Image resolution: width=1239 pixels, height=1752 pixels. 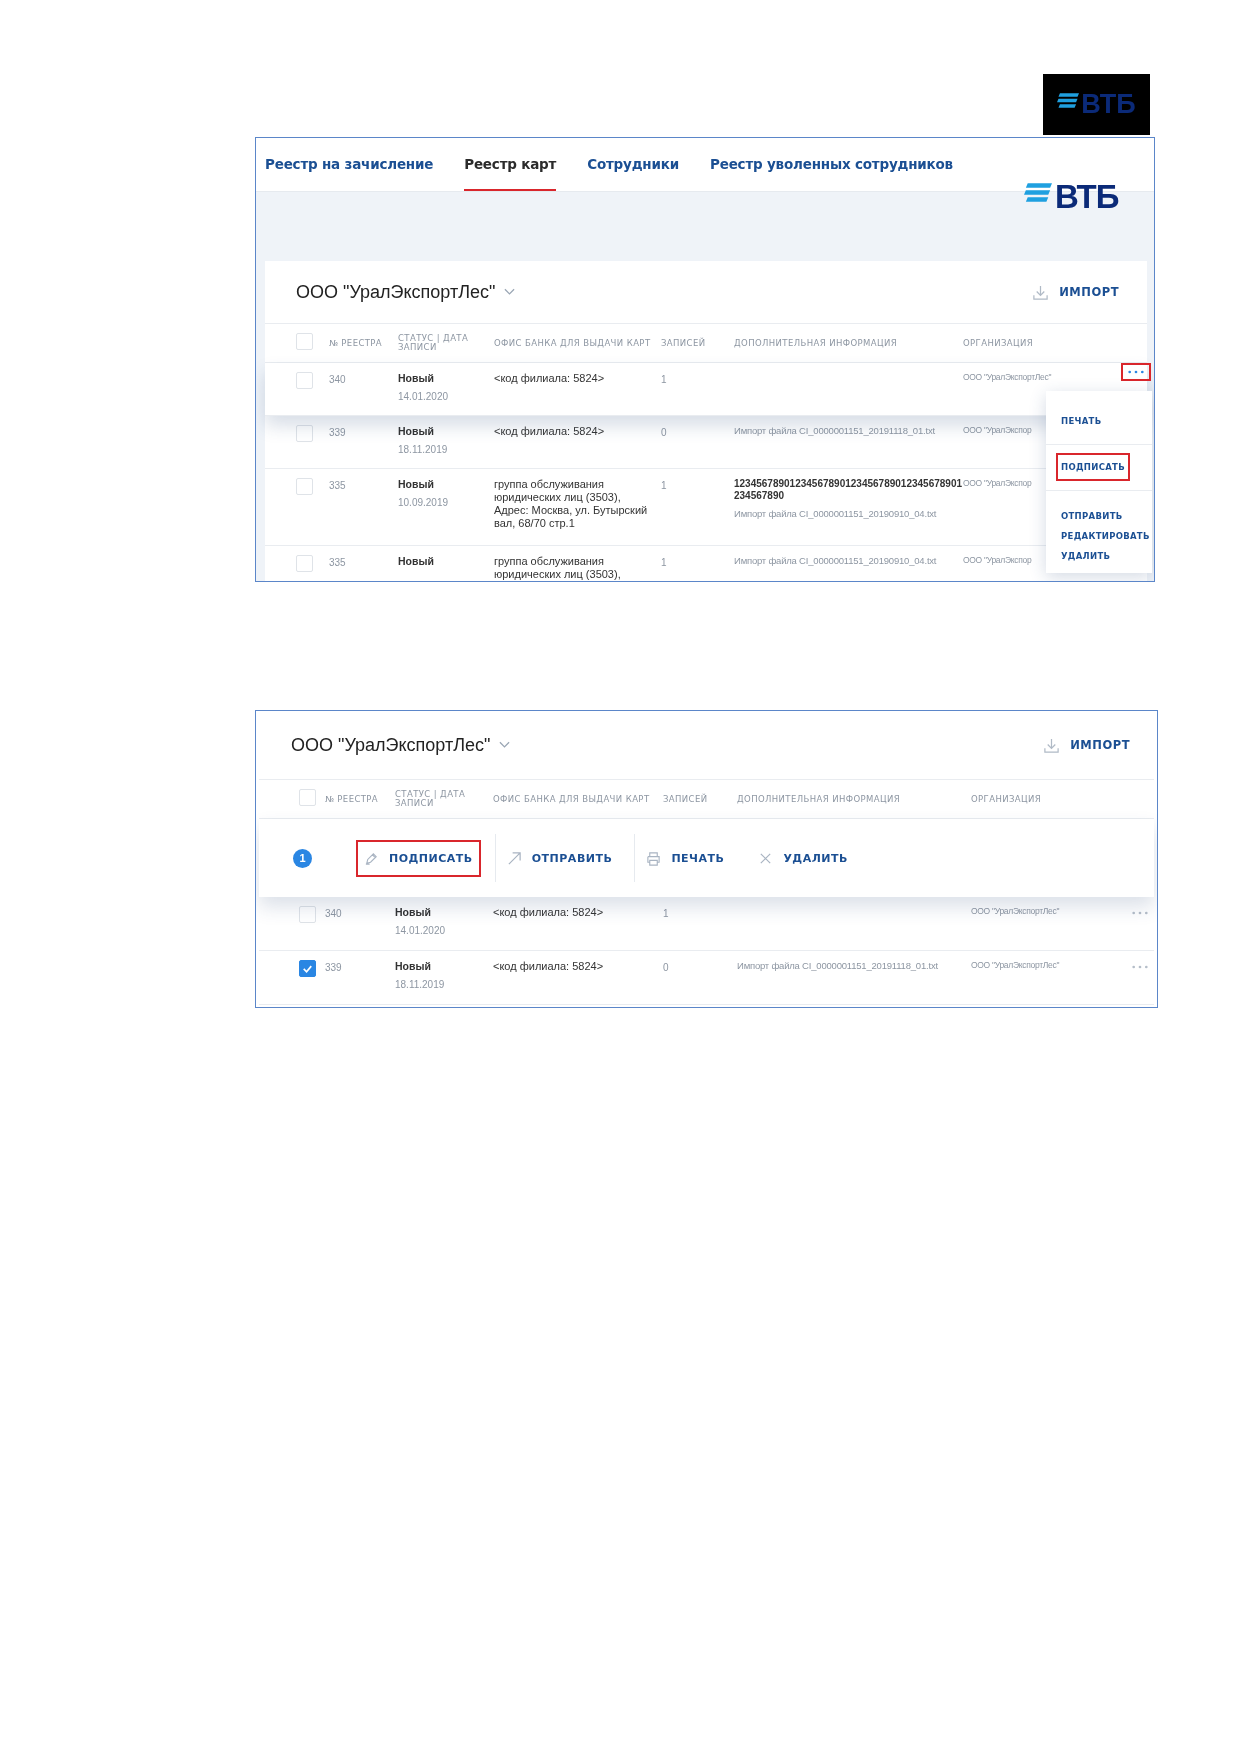 I want to click on info-title: 12345678901234567890123456789012345678901234567890, so click(x=848, y=490).